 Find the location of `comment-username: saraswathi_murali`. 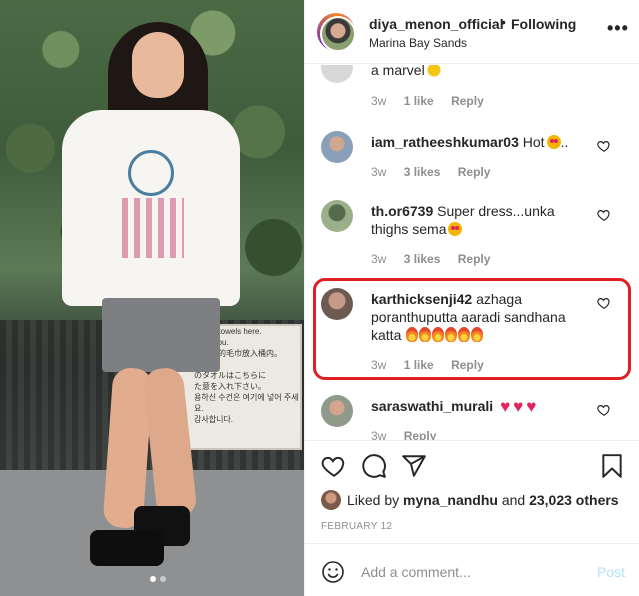

comment-username: saraswathi_murali is located at coordinates (432, 406).